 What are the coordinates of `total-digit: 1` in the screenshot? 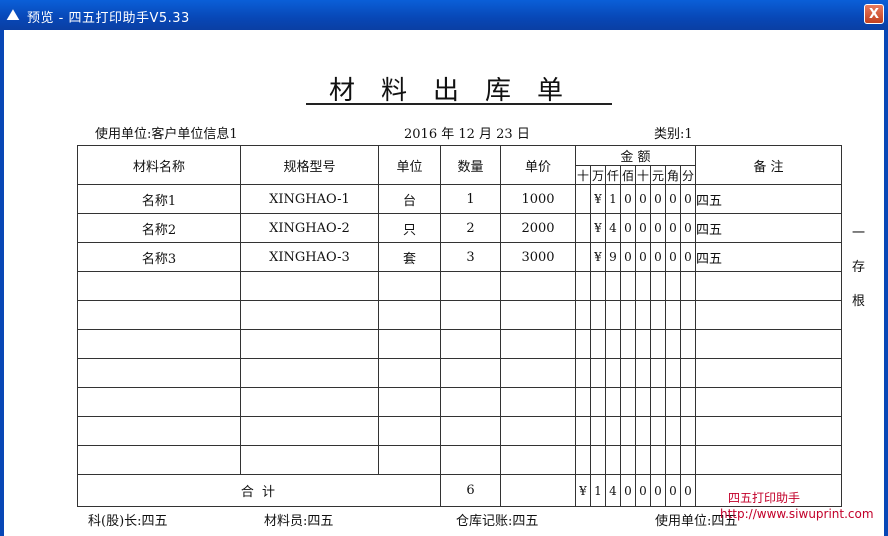 It's located at (598, 490).